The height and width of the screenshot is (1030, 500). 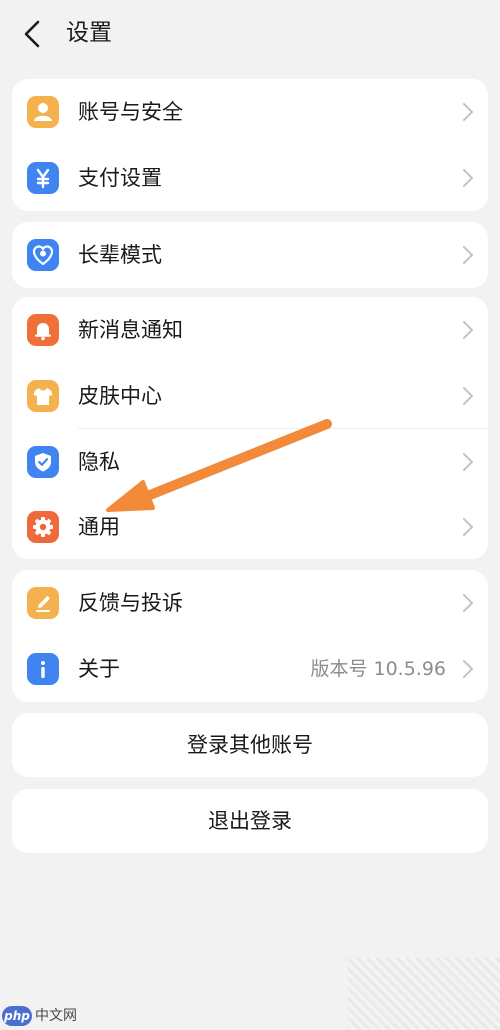 I want to click on settings-item-label: 支付设置, so click(x=120, y=178).